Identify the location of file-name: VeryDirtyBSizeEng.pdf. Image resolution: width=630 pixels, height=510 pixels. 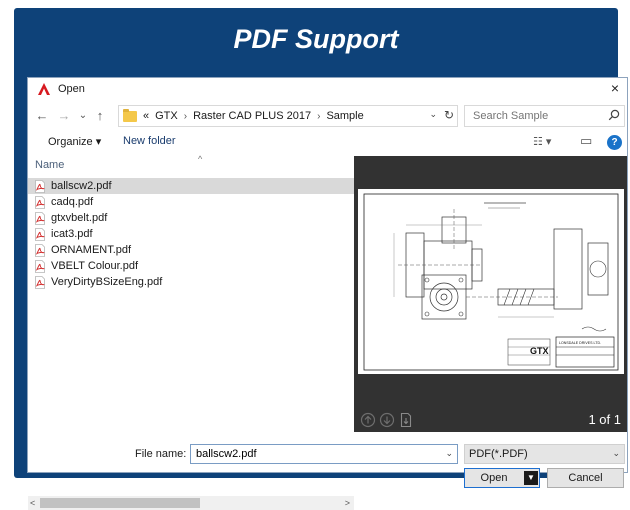
(107, 282).